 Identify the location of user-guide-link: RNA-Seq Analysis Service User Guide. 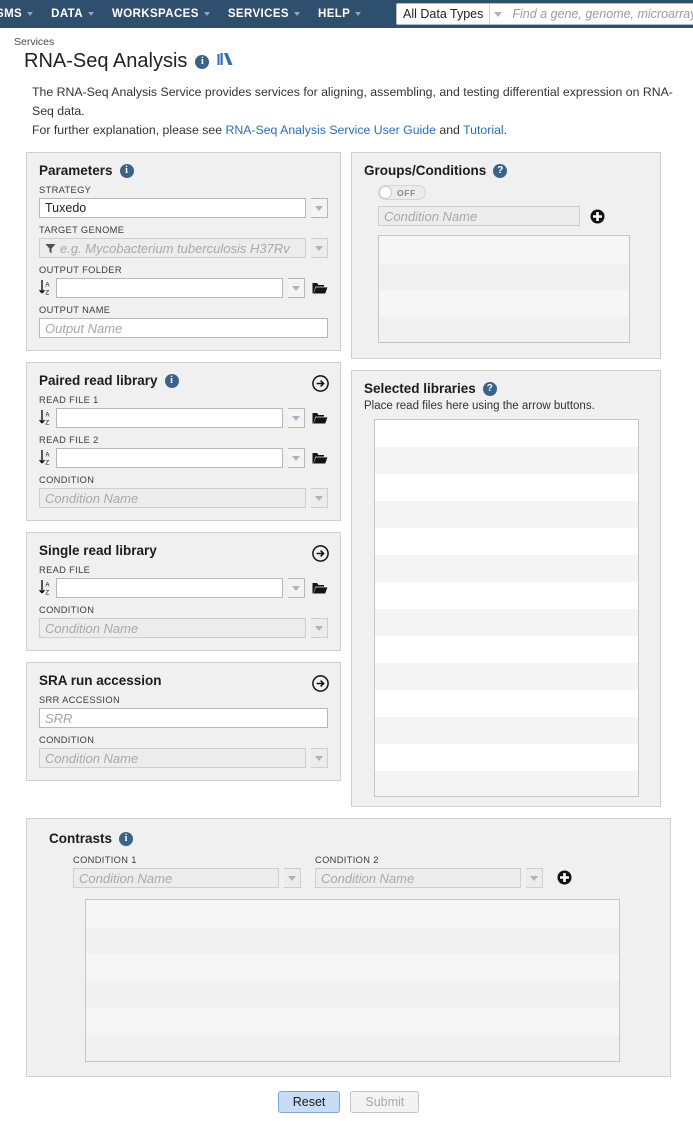
(330, 130).